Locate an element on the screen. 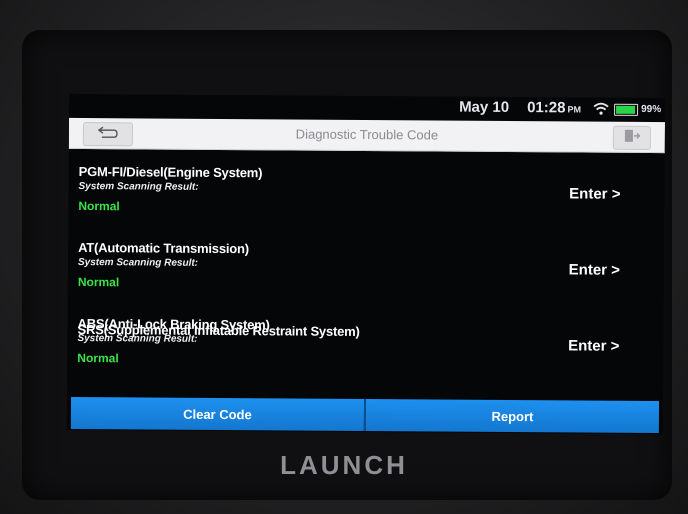 The height and width of the screenshot is (514, 688). report-button: Report is located at coordinates (512, 416).